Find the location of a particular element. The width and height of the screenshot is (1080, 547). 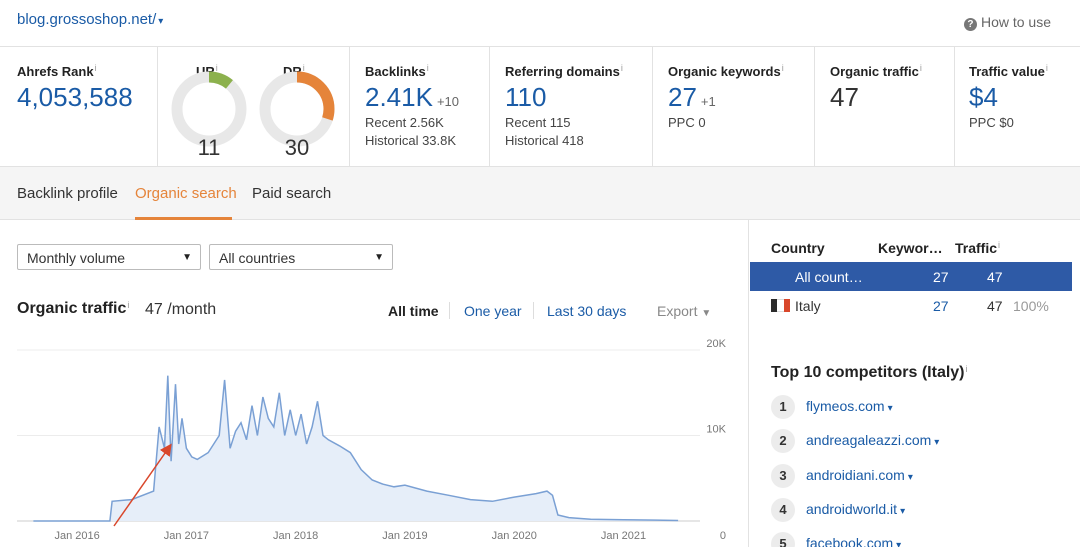

how-to-use-link: ? How to use is located at coordinates (1007, 22).